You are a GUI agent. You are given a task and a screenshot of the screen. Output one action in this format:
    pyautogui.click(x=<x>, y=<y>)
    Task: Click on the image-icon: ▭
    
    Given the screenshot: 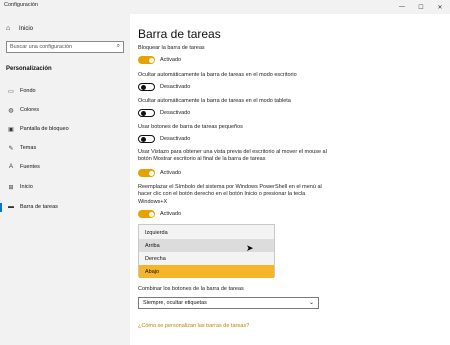 What is the action you would take?
    pyautogui.click(x=11, y=91)
    